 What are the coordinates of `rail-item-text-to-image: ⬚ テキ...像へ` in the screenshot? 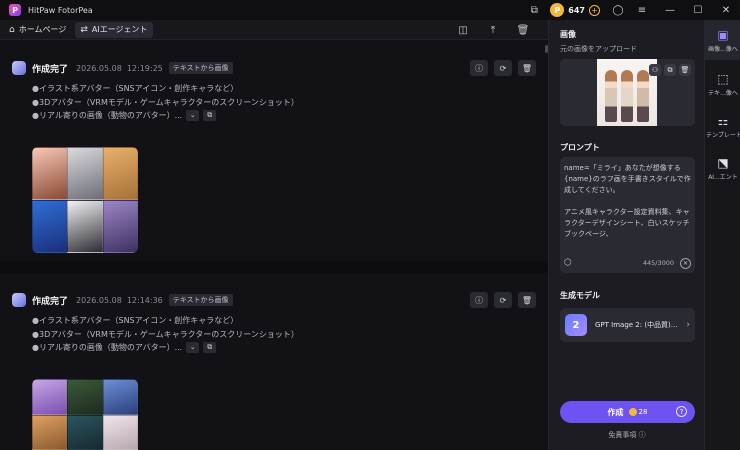 It's located at (722, 84).